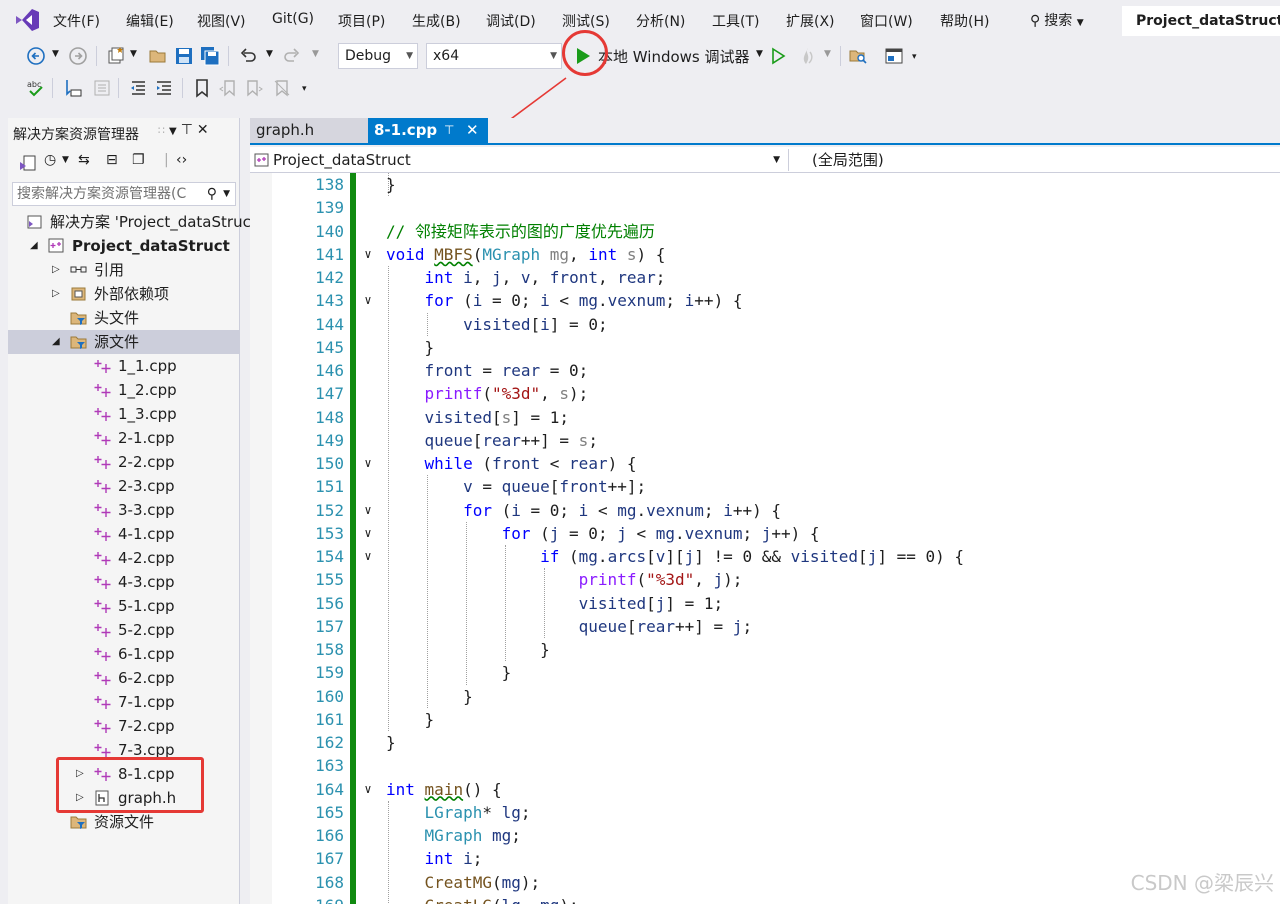 Image resolution: width=1280 pixels, height=904 pixels. Describe the element at coordinates (826, 324) in the screenshot. I see `code-line: visited[i] = 0;` at that location.